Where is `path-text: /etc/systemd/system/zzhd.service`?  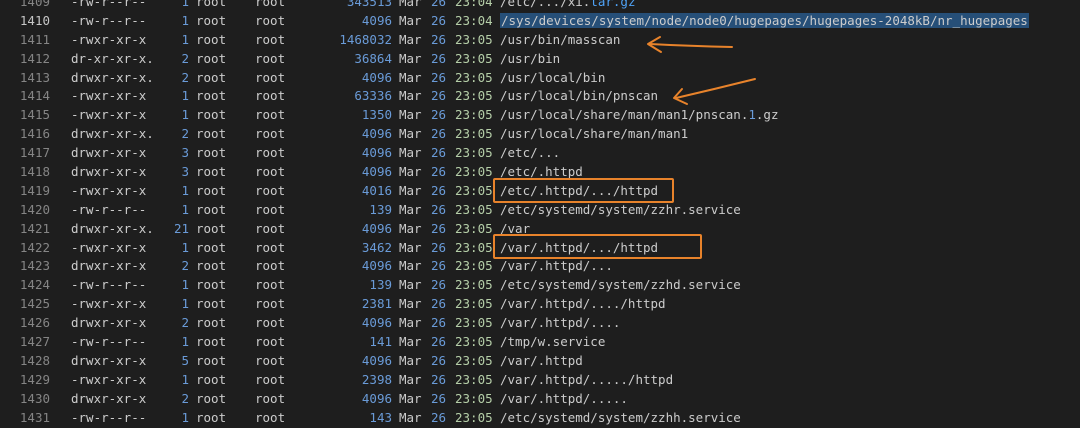 path-text: /etc/systemd/system/zzhd.service is located at coordinates (620, 285).